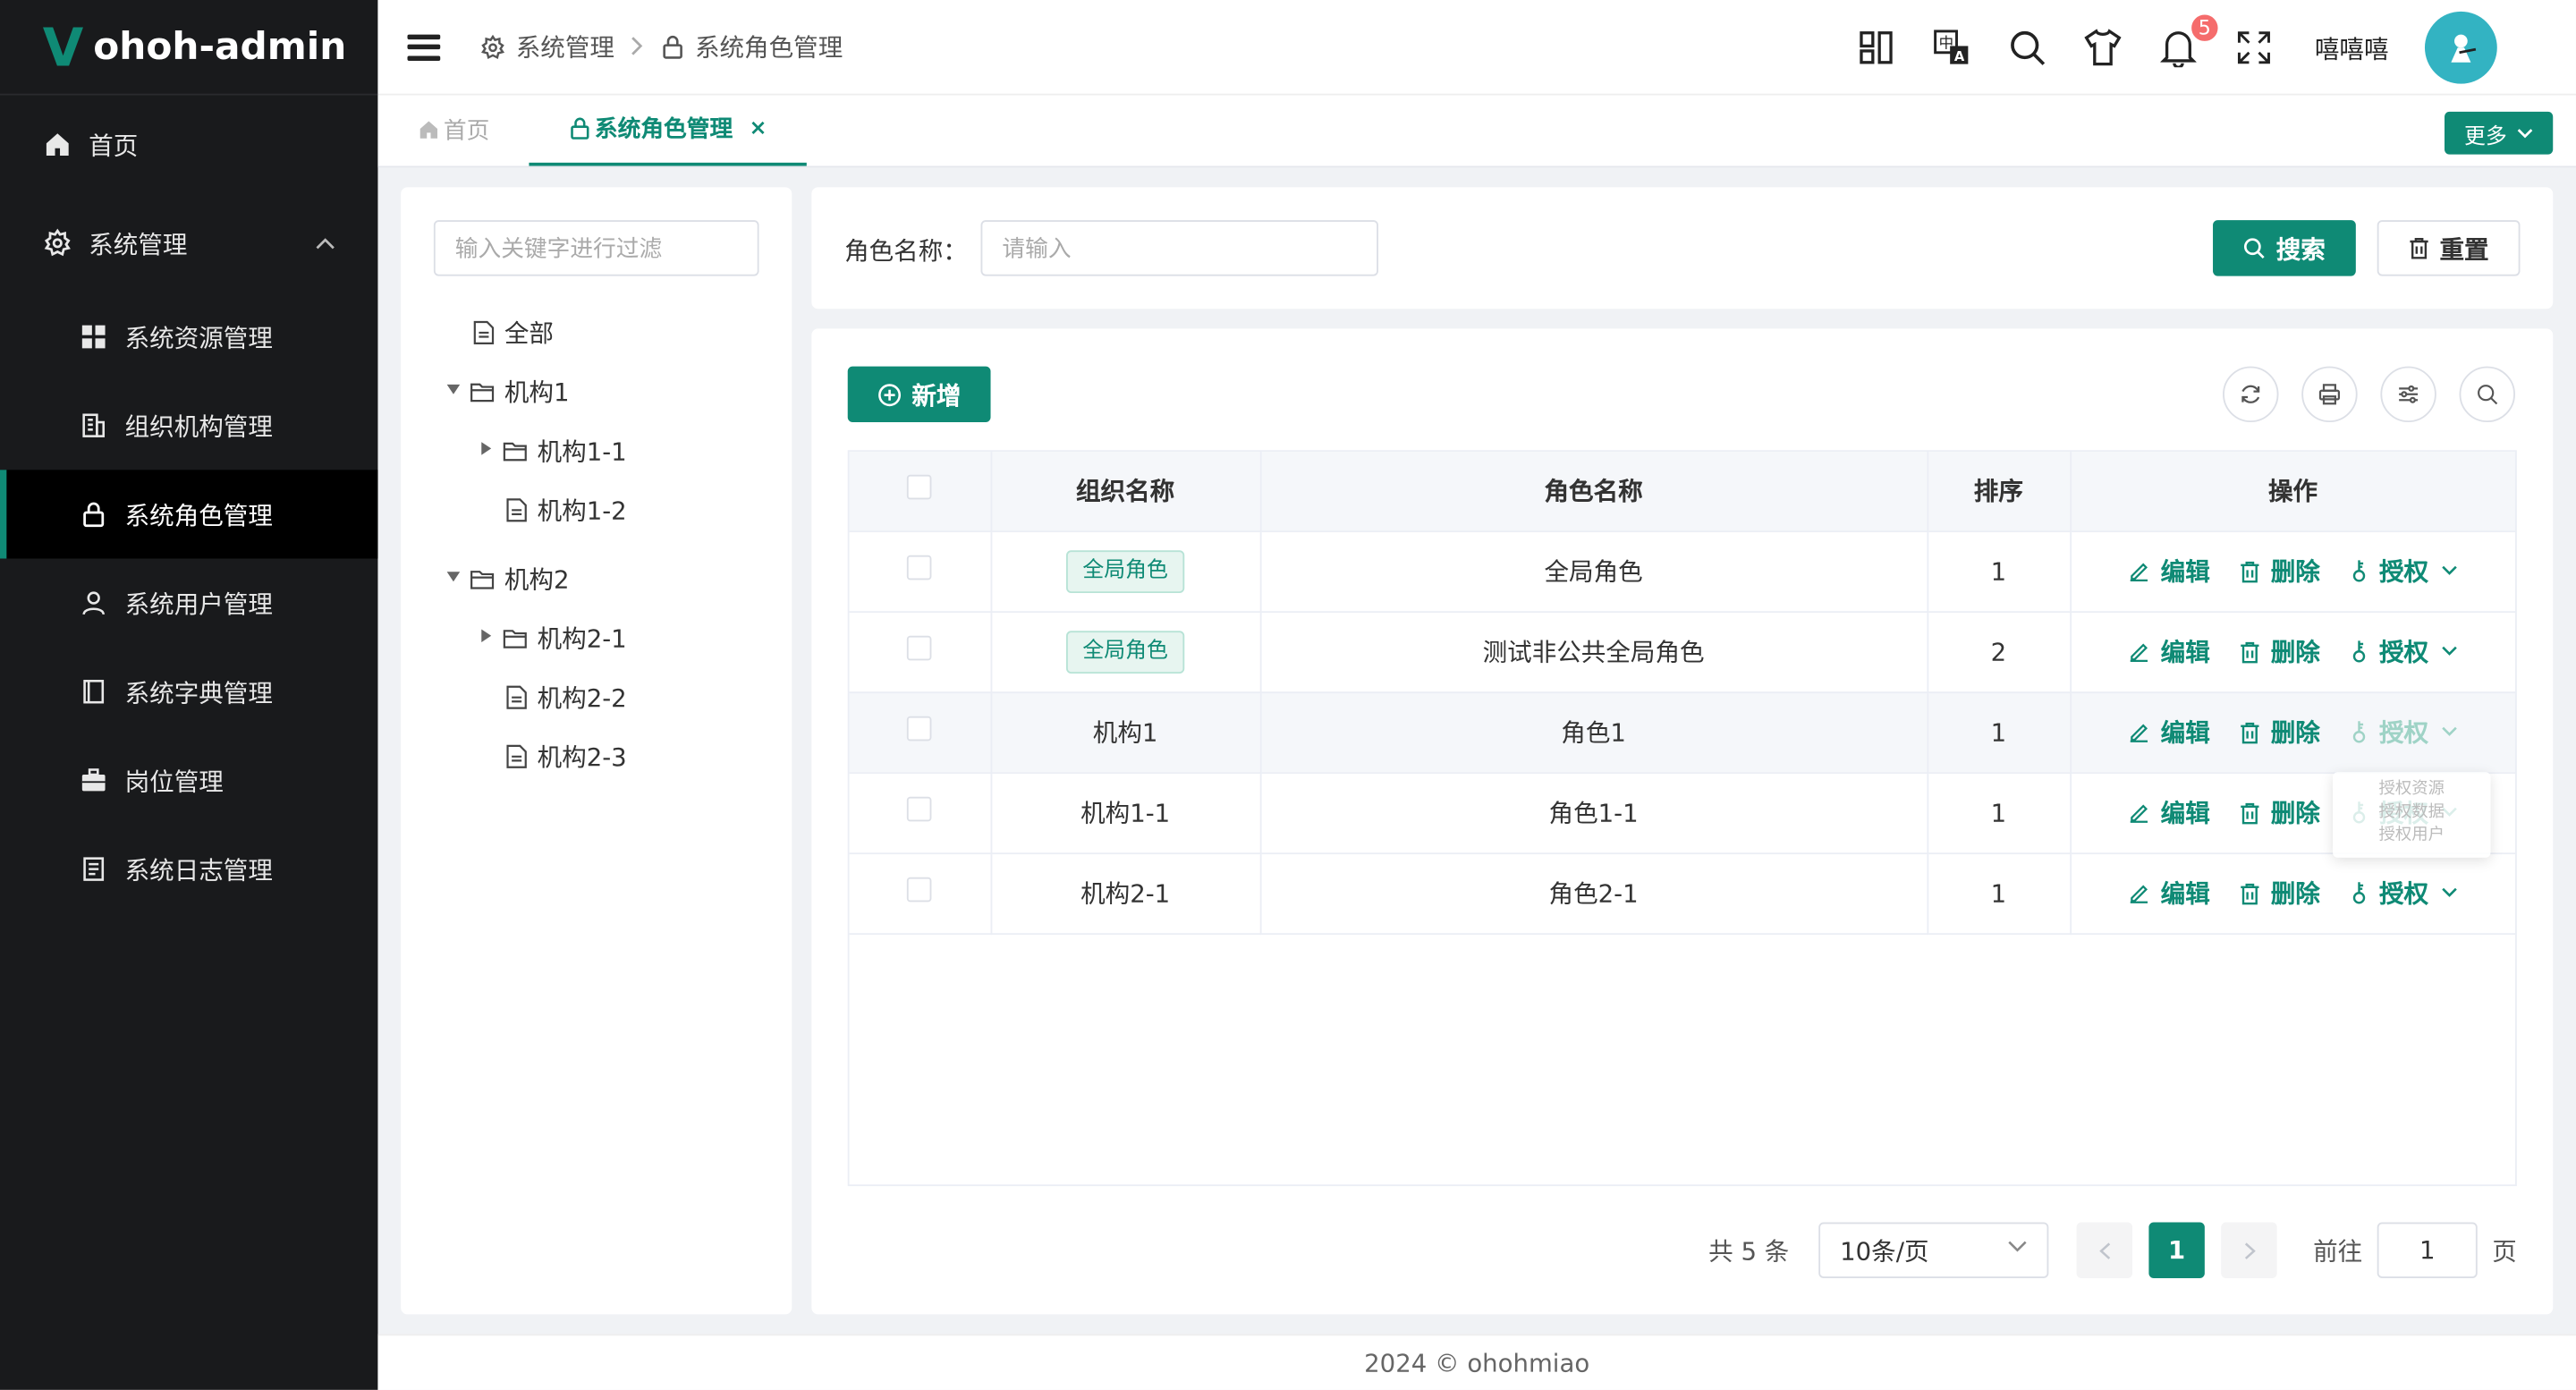 The width and height of the screenshot is (2576, 1390). What do you see at coordinates (1933, 1250) in the screenshot?
I see `page-size-select: 10条/页` at bounding box center [1933, 1250].